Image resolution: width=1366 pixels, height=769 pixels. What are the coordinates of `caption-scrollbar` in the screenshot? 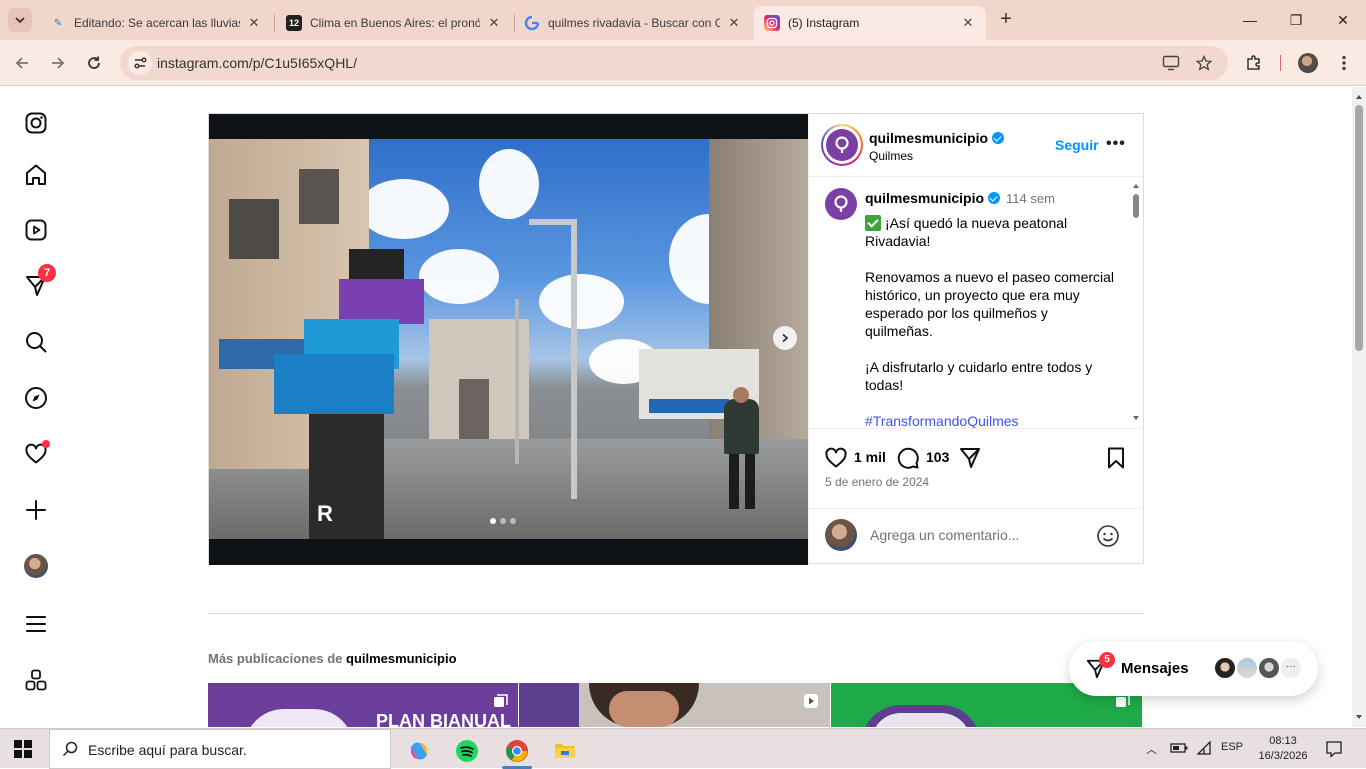 It's located at (1136, 302).